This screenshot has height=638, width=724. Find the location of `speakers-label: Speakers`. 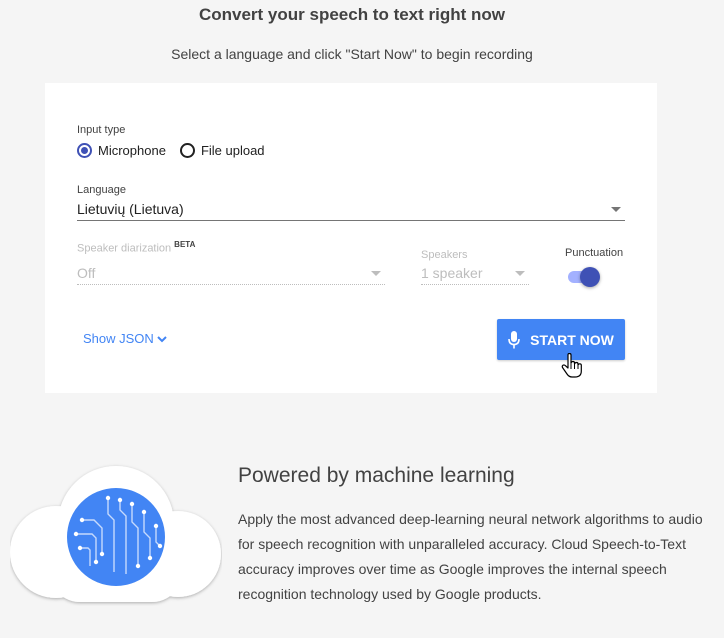

speakers-label: Speakers is located at coordinates (444, 255).